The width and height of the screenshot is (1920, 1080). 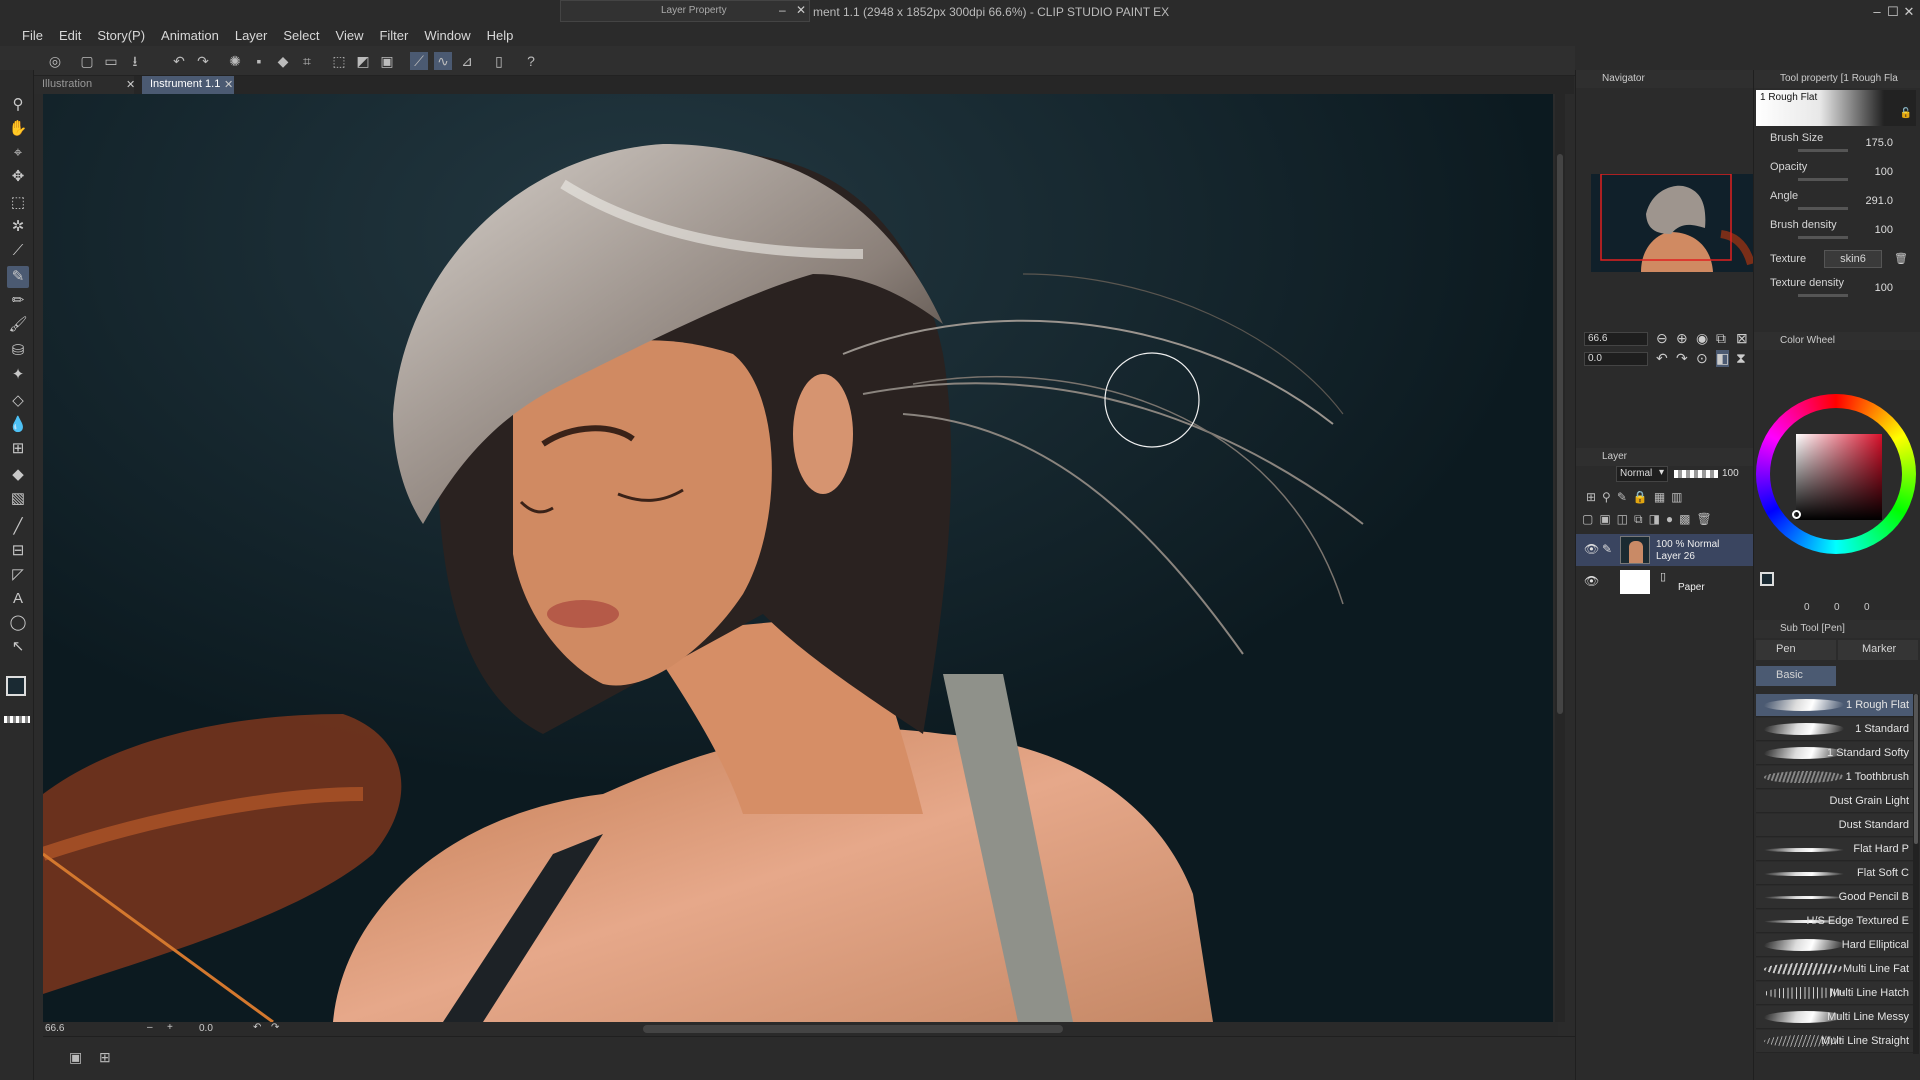 What do you see at coordinates (1823, 150) in the screenshot?
I see `brush-size-slider` at bounding box center [1823, 150].